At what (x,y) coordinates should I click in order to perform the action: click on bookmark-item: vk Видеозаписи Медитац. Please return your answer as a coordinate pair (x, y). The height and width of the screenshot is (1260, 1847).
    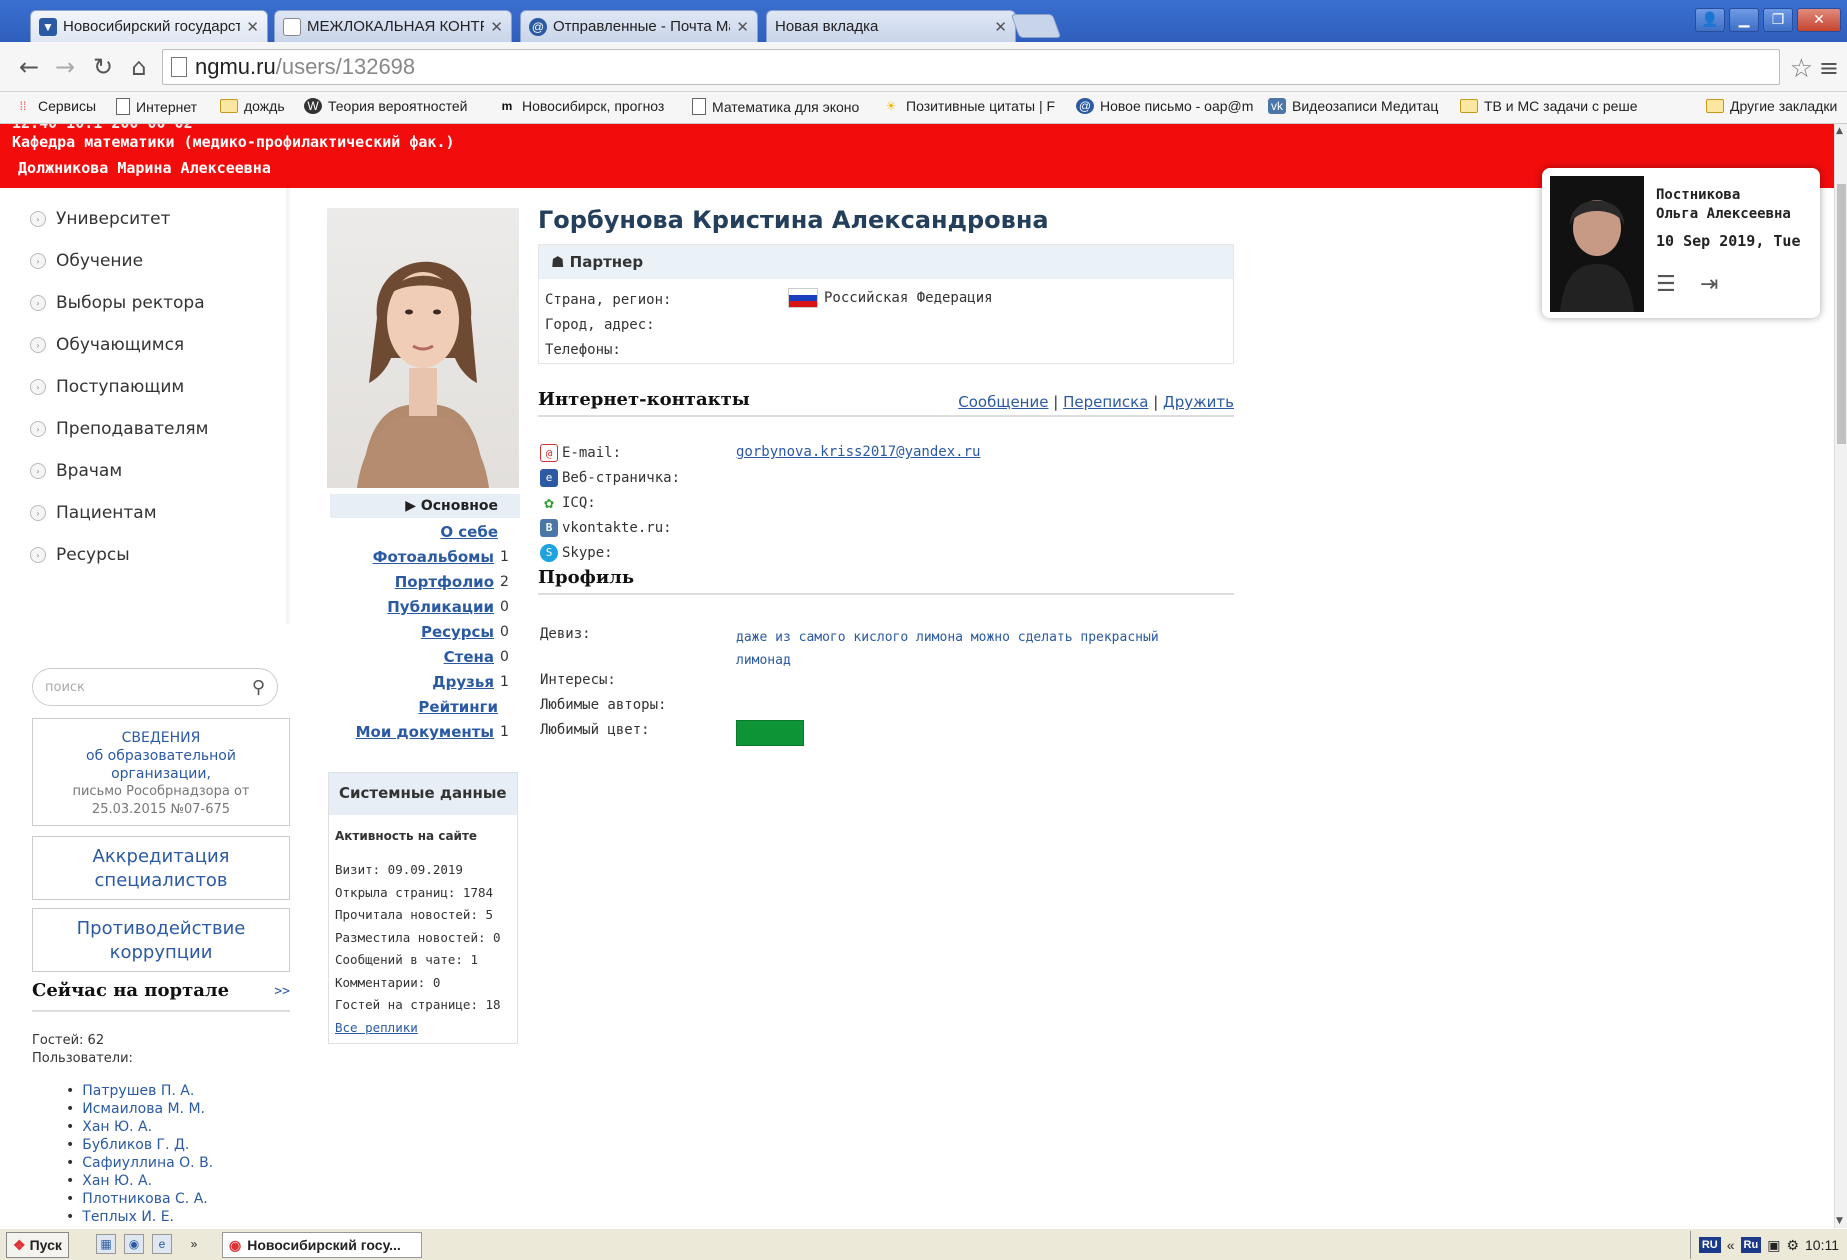
    Looking at the image, I should click on (1353, 106).